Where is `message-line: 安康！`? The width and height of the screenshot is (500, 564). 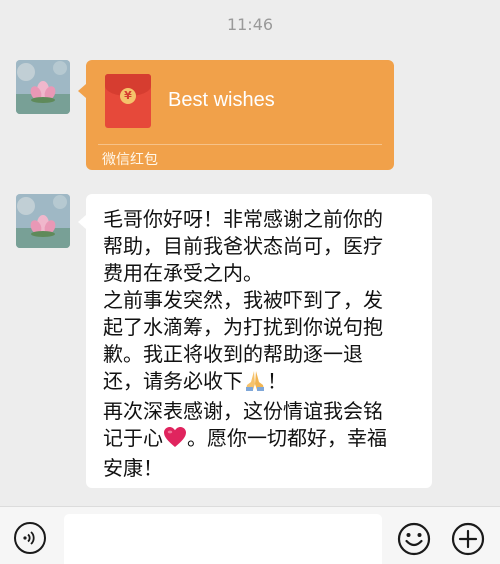 message-line: 安康！ is located at coordinates (133, 468).